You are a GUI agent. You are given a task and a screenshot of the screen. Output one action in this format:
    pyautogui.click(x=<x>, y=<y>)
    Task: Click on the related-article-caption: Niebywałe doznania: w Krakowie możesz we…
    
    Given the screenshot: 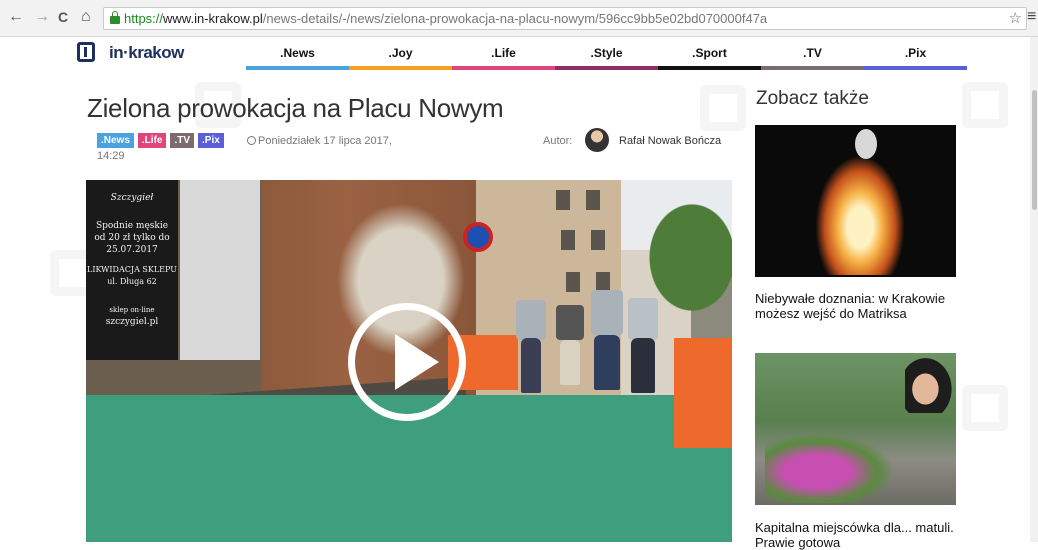 What is the action you would take?
    pyautogui.click(x=857, y=306)
    